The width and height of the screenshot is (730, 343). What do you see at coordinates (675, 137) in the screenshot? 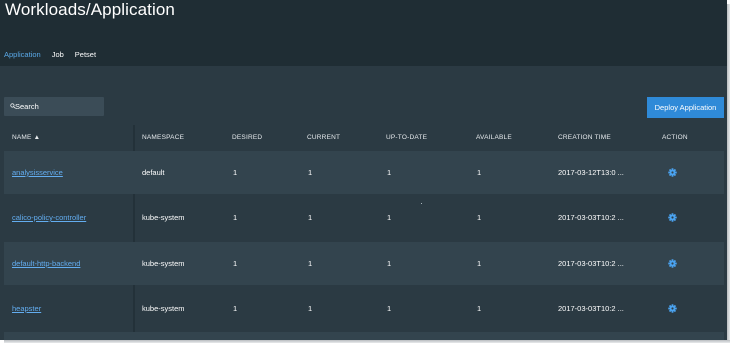
I see `column-header-action: ACTION` at bounding box center [675, 137].